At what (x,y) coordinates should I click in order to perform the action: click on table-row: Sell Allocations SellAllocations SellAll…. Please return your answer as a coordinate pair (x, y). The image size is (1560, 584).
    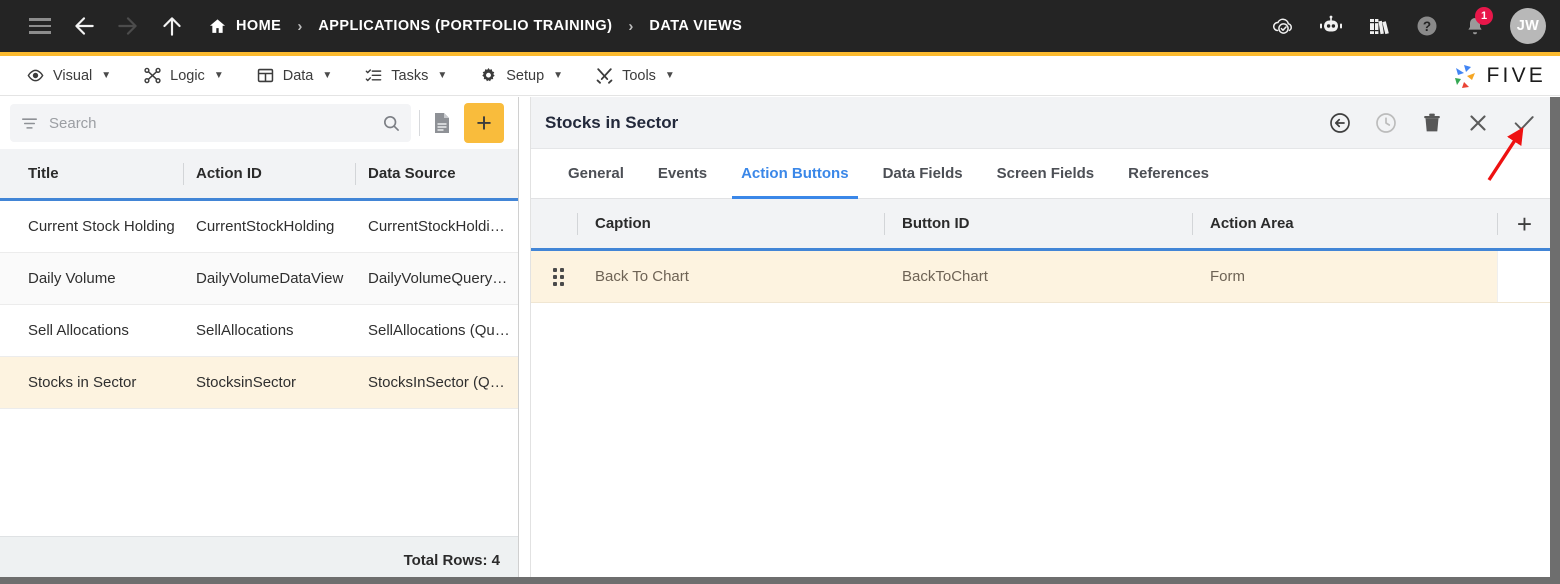
    Looking at the image, I should click on (259, 331).